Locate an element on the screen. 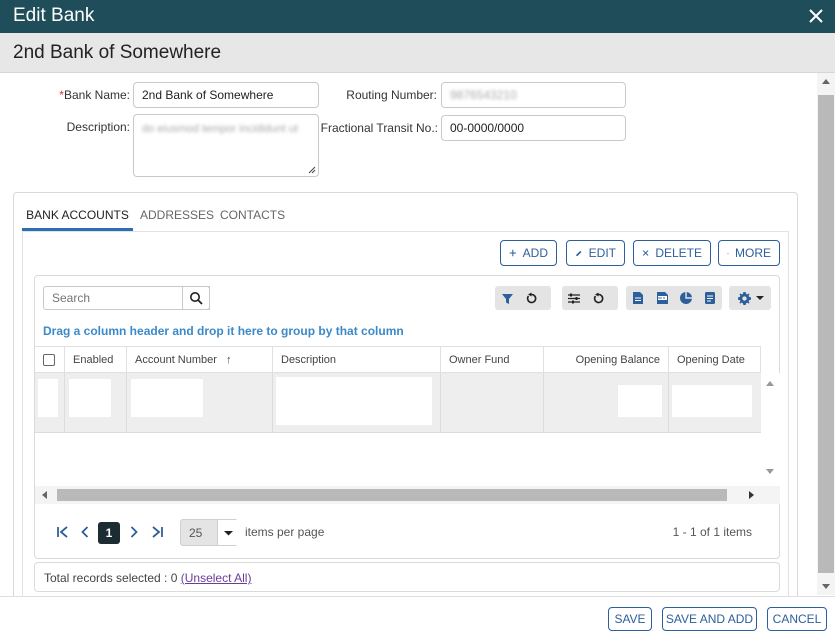  export-tools is located at coordinates (674, 298).